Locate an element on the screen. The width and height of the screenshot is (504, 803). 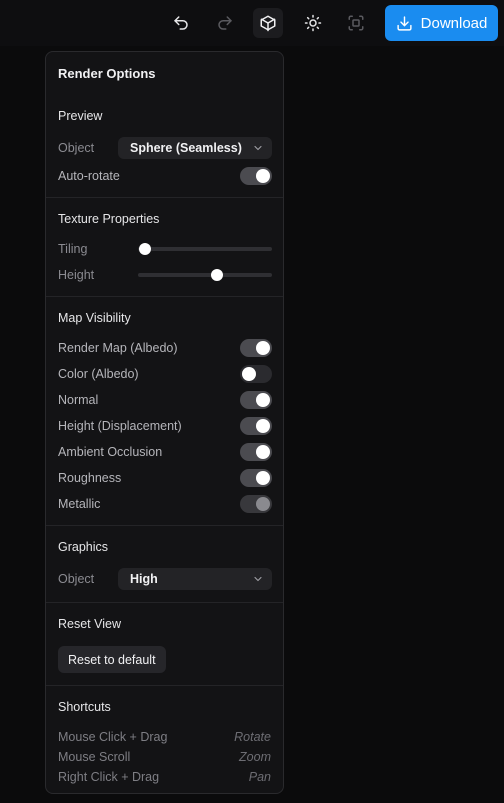
lighting-button is located at coordinates (313, 23).